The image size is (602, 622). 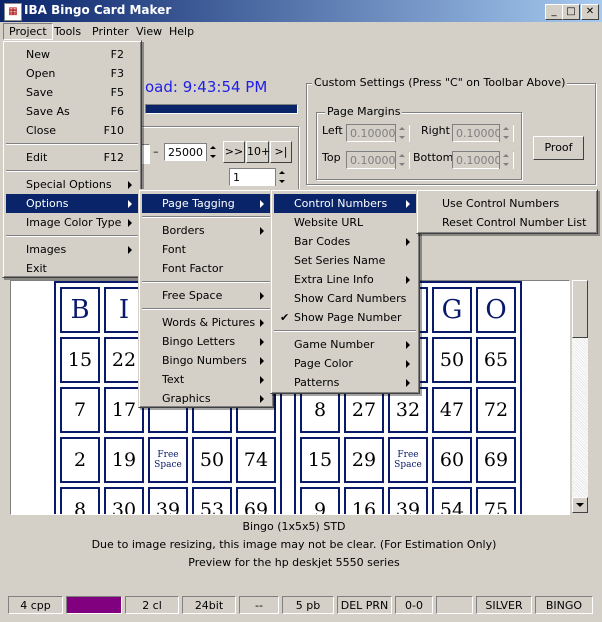 What do you see at coordinates (206, 230) in the screenshot?
I see `menu-item-borders: Borders` at bounding box center [206, 230].